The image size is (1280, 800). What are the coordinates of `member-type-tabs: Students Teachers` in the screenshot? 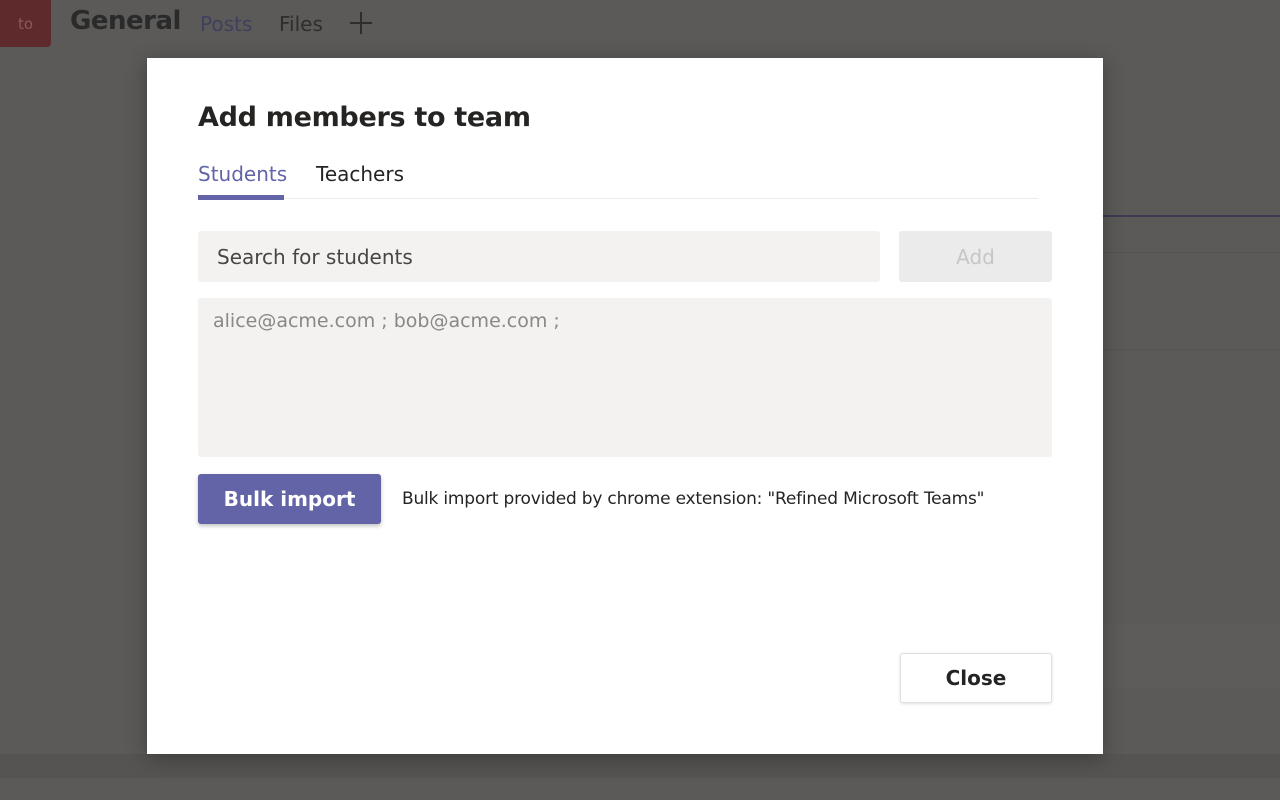 It's located at (618, 181).